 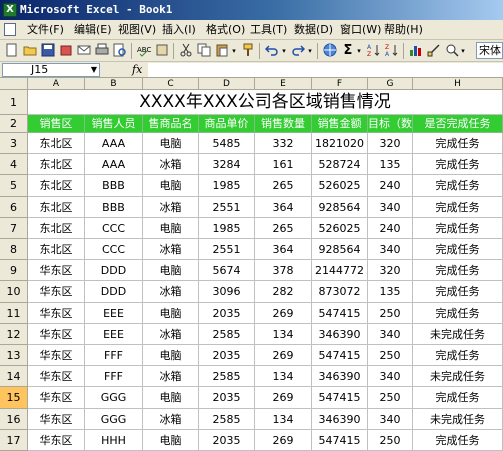 I want to click on sheet-title: XXXX年XXX公司各区域销售情况, so click(x=265, y=102).